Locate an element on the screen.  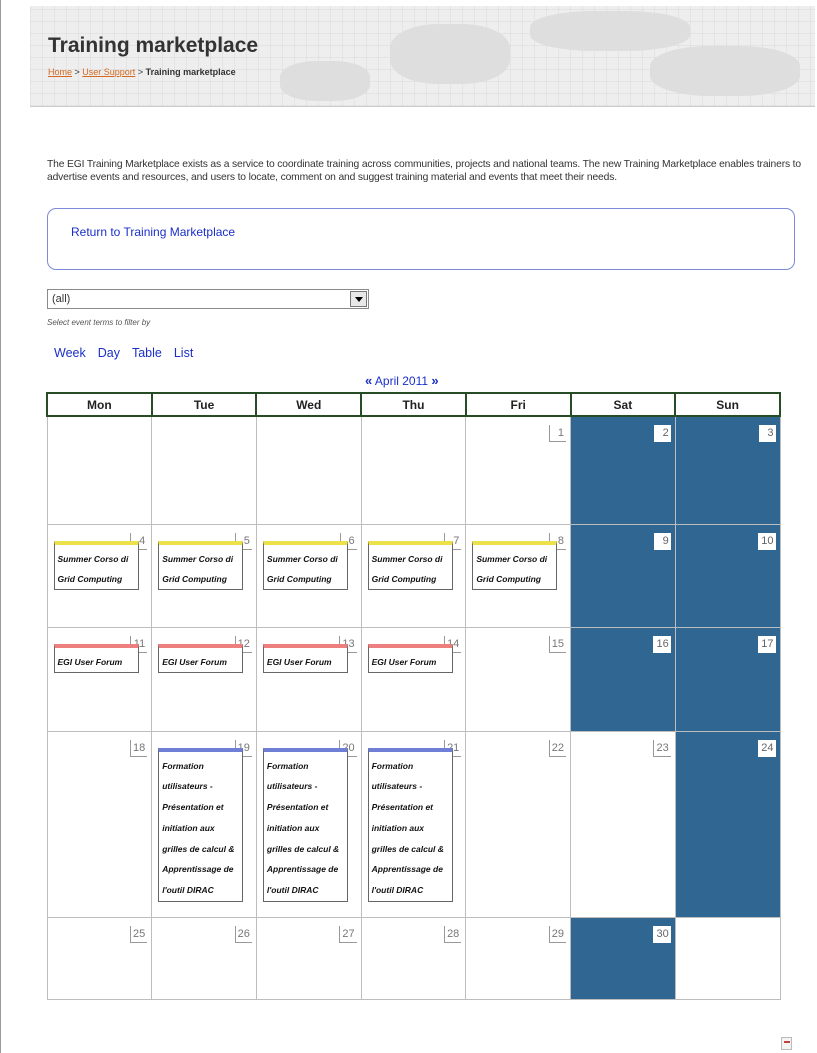
day-number-link: 25 is located at coordinates (138, 934).